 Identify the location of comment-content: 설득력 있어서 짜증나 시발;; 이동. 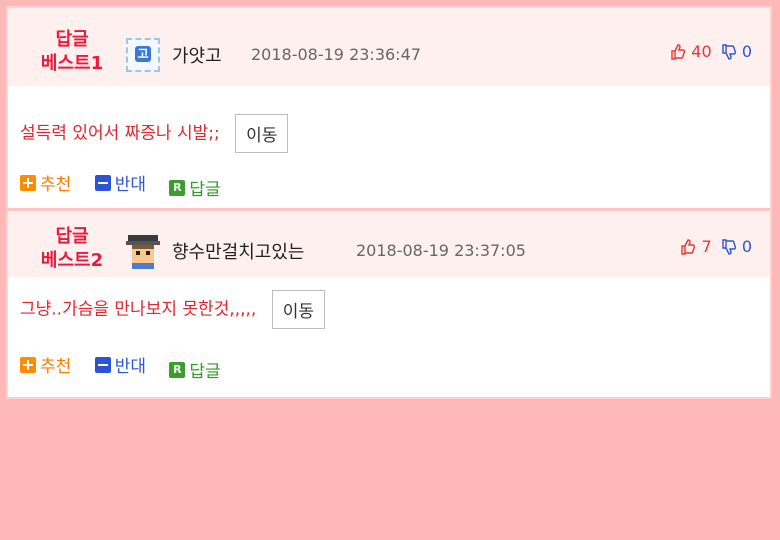
(154, 133).